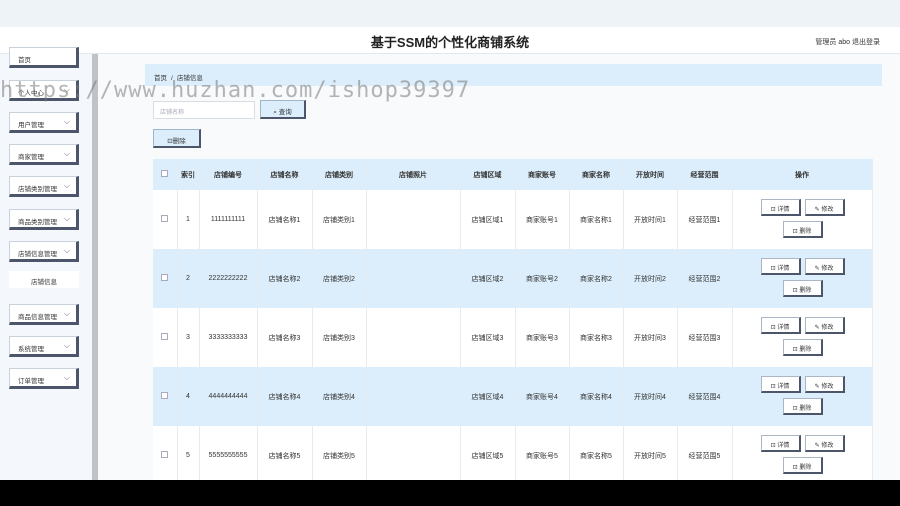  Describe the element at coordinates (228, 174) in the screenshot. I see `col-shop-no: 店铺编号` at that location.